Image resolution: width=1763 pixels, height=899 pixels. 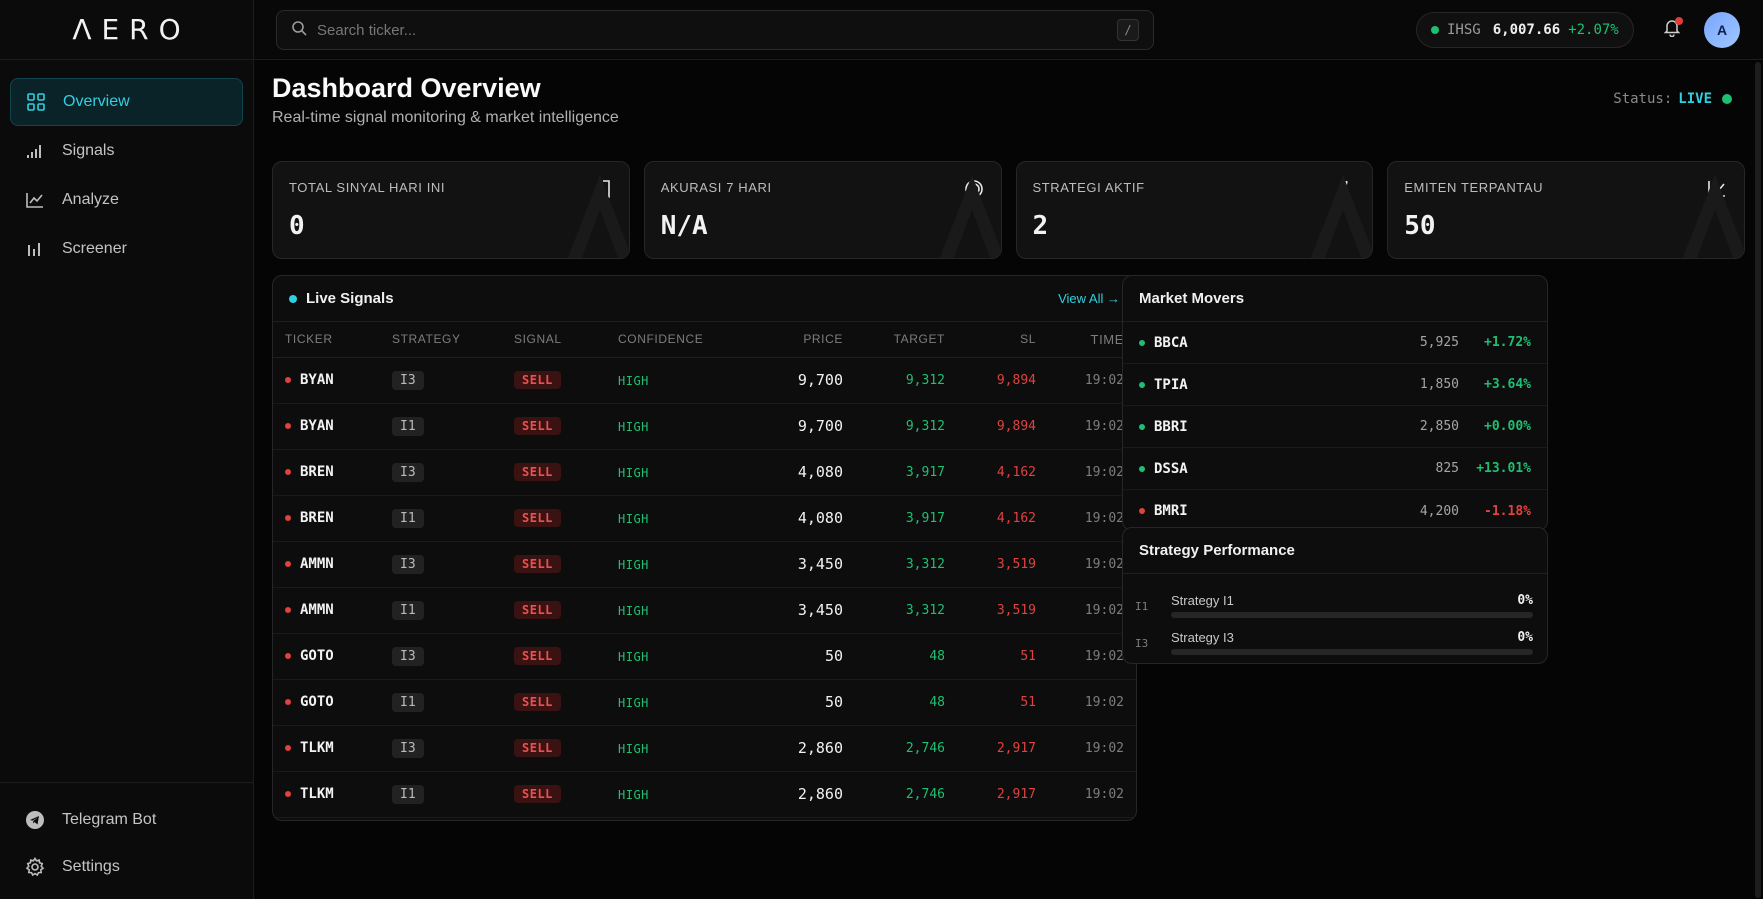 I want to click on col-target: TARGET, so click(x=894, y=340).